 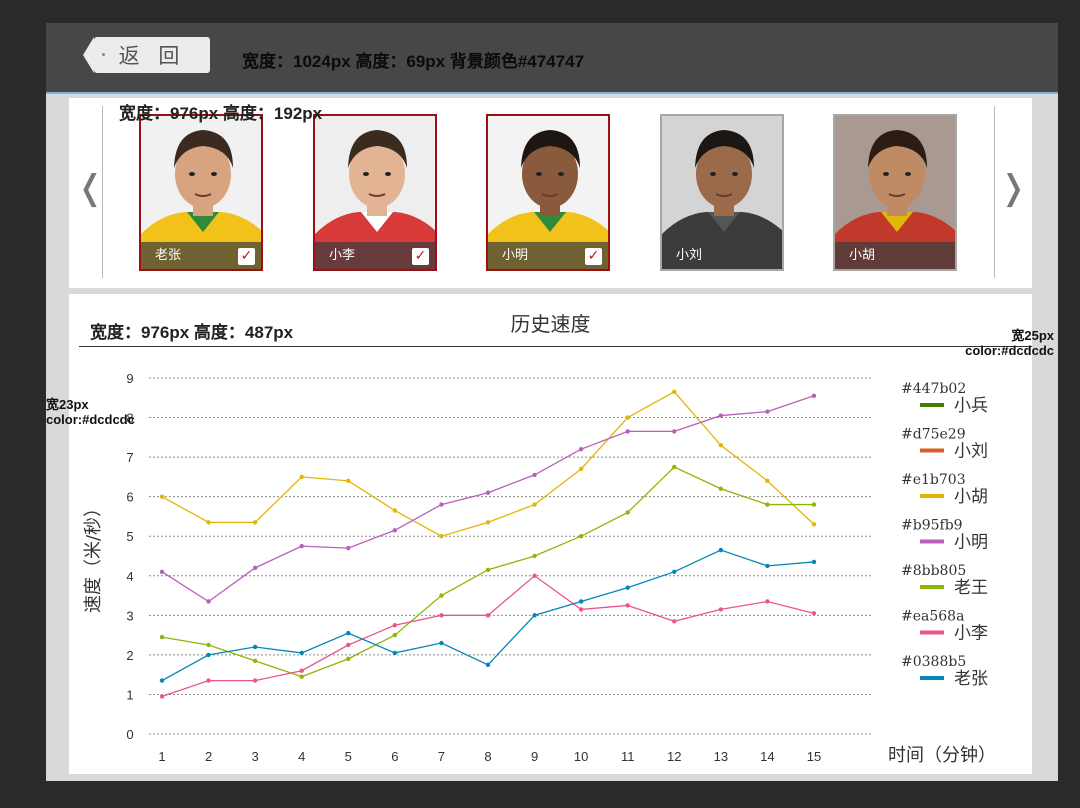 I want to click on player-card: 小明 ✓, so click(x=548, y=192).